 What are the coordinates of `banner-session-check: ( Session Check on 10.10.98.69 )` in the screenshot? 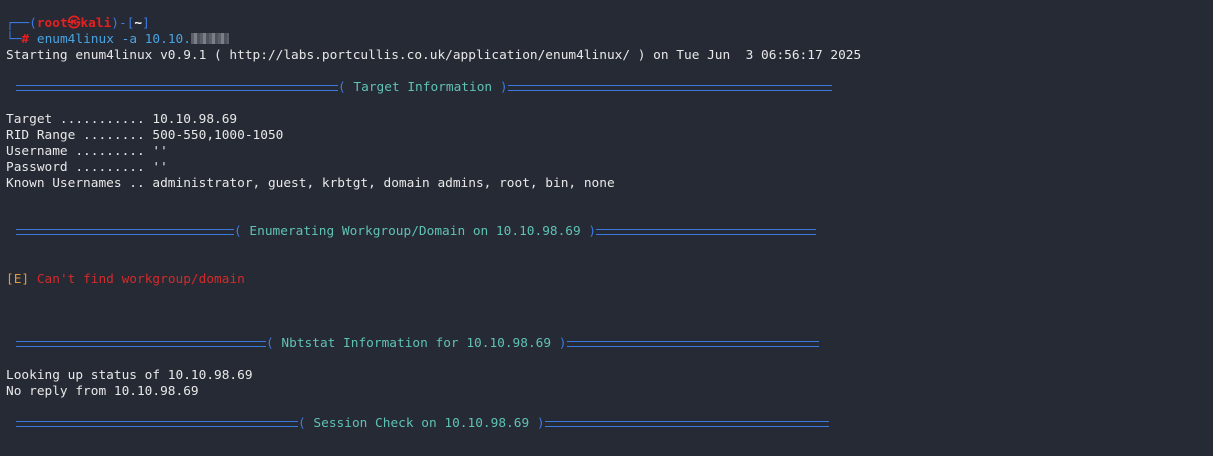 It's located at (422, 424).